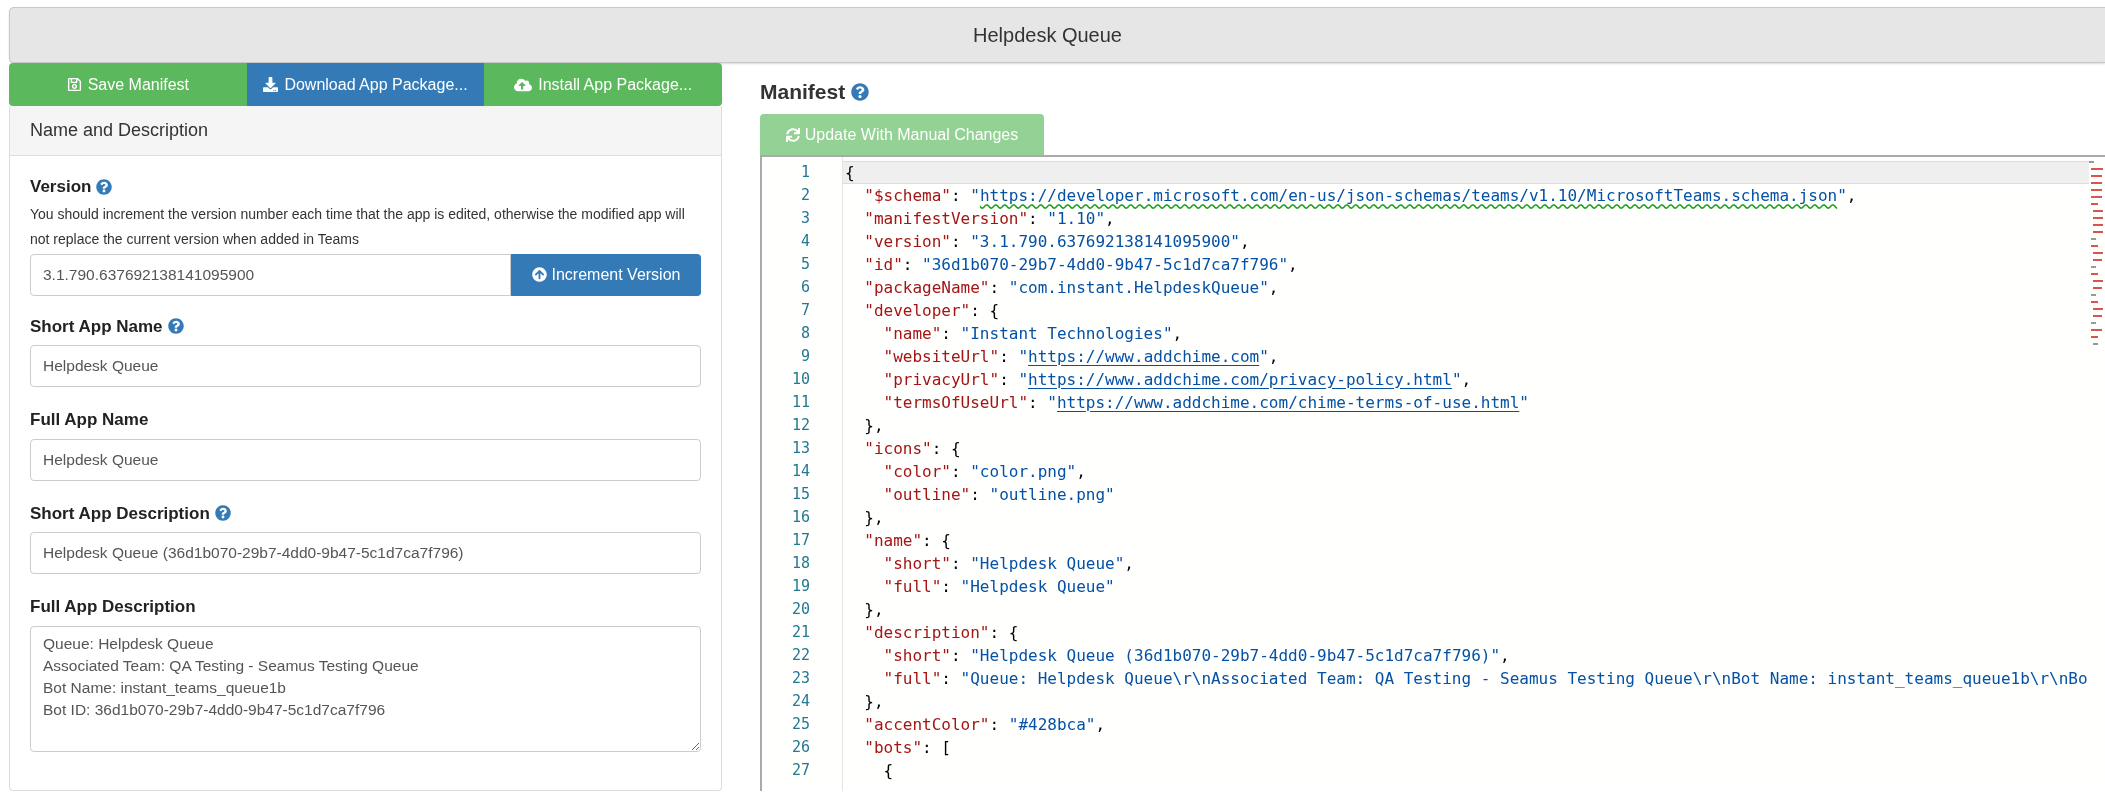 The height and width of the screenshot is (797, 2105). What do you see at coordinates (1485, 678) in the screenshot?
I see `code-line: "full": "Queue: Helpdesk Queue\r\nAssociated Team: QA Testing - Seamus Testing Queue\r\nBot Name: instant_teams_queue1b\r\nBo` at bounding box center [1485, 678].